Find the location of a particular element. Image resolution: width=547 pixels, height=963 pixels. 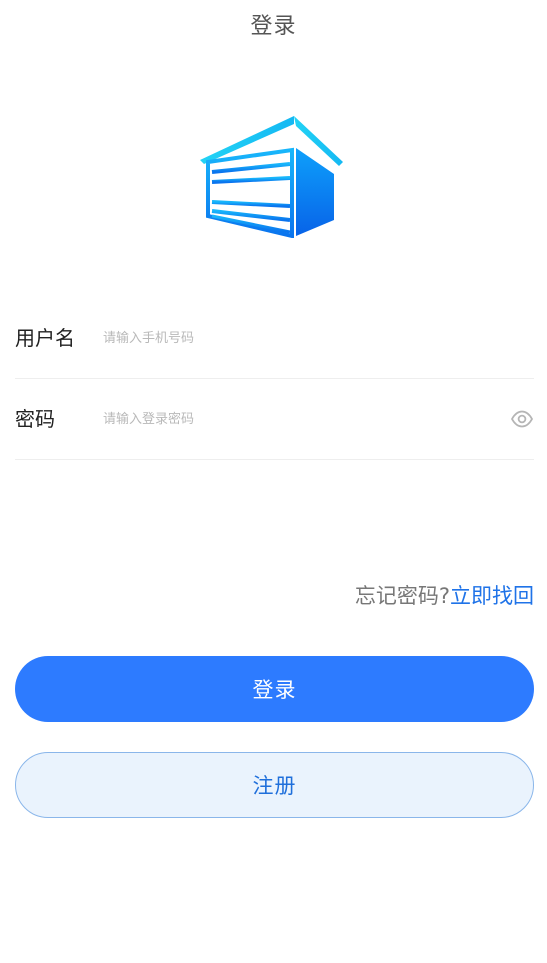

forgot-password: 忘记密码?立即找回 is located at coordinates (444, 595).